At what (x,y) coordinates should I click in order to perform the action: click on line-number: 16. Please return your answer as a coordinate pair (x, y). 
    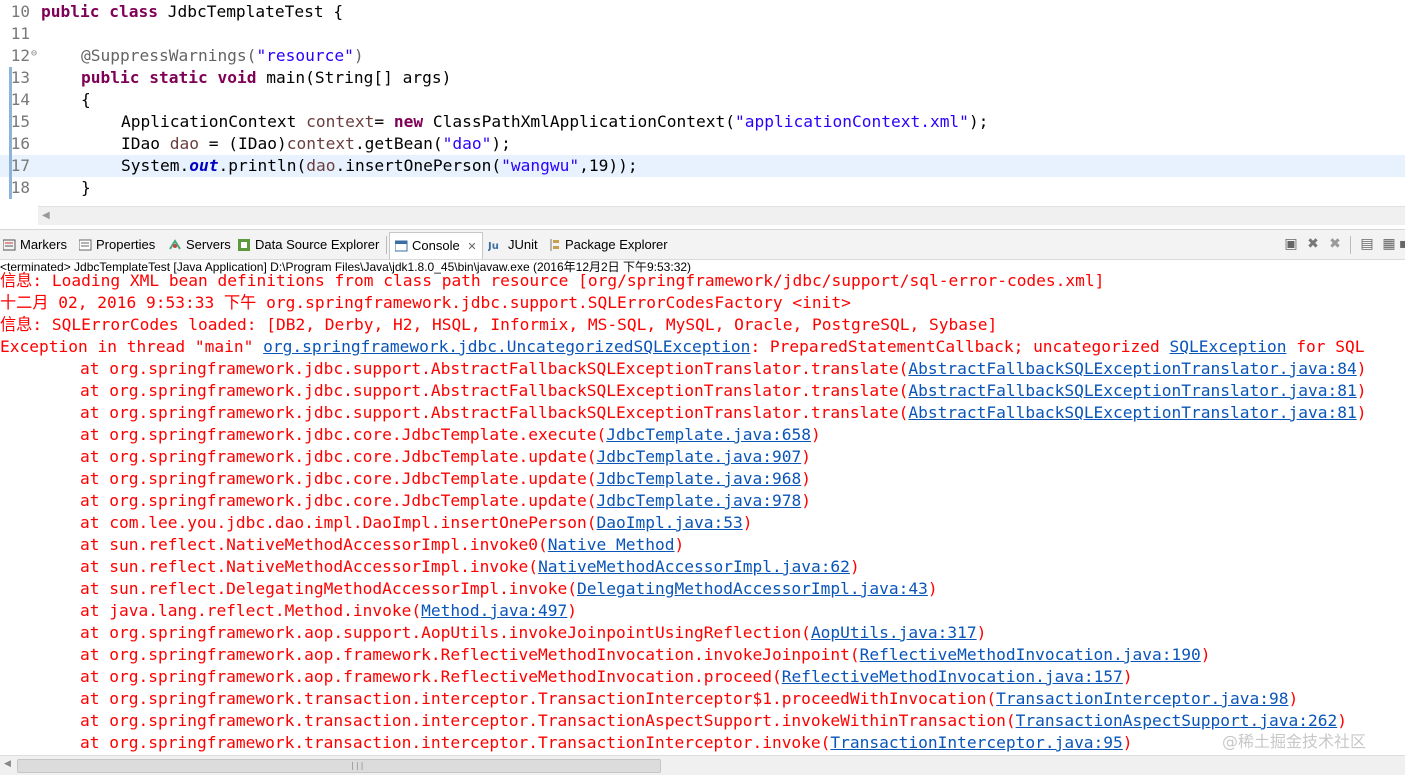
    Looking at the image, I should click on (20, 143).